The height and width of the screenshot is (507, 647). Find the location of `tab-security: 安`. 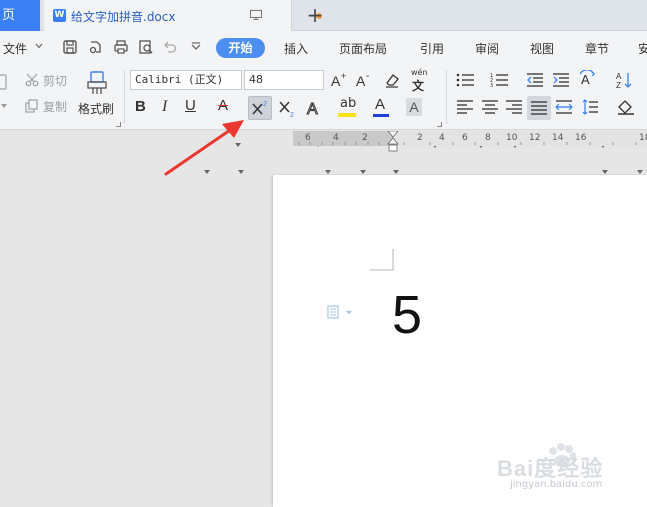

tab-security: 安 is located at coordinates (642, 48).